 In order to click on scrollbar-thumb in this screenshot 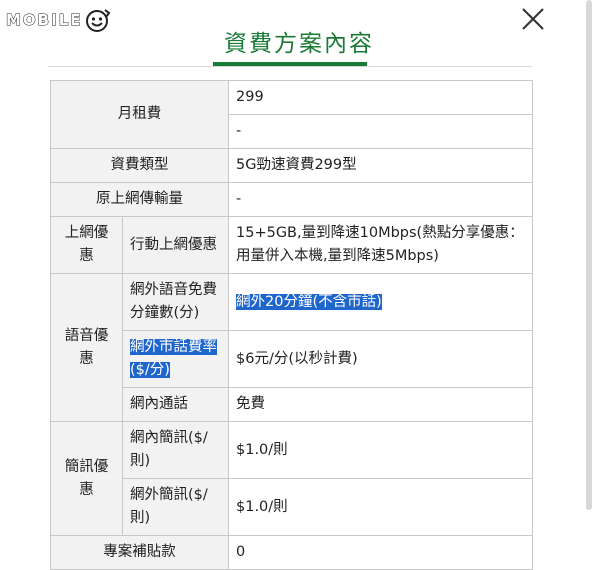, I will do `click(589, 255)`.